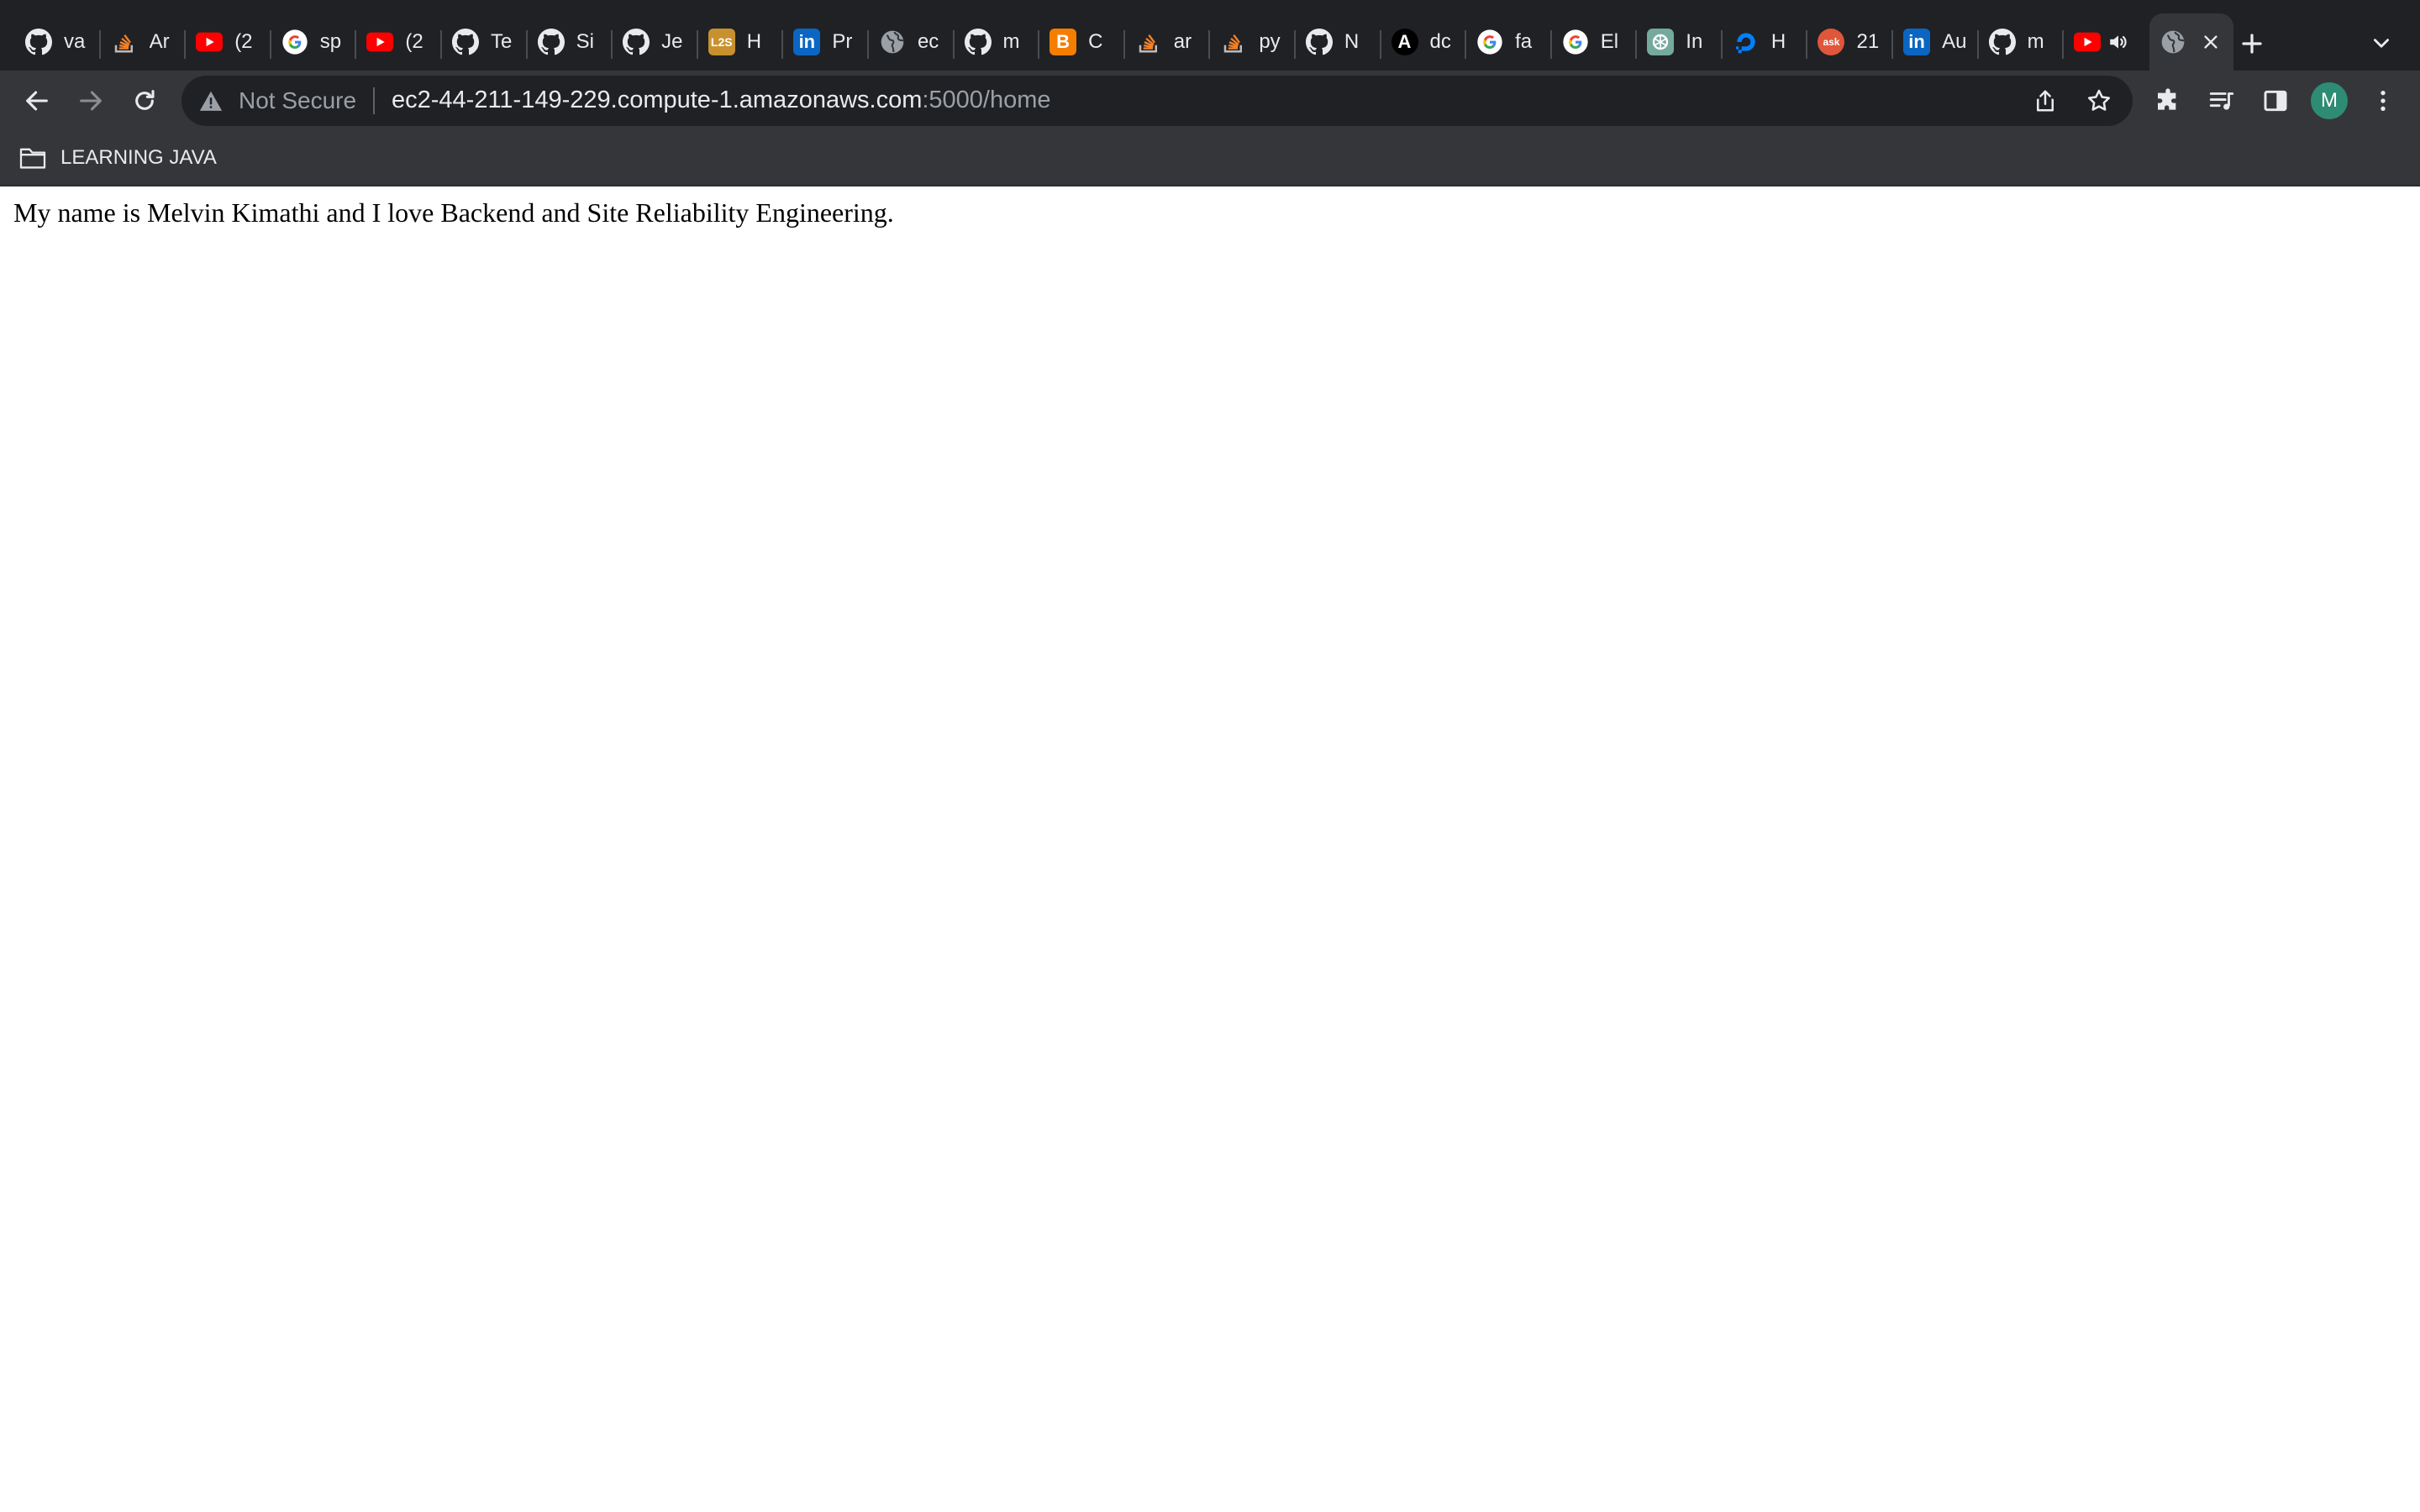  Describe the element at coordinates (1595, 42) in the screenshot. I see `tab: El` at that location.